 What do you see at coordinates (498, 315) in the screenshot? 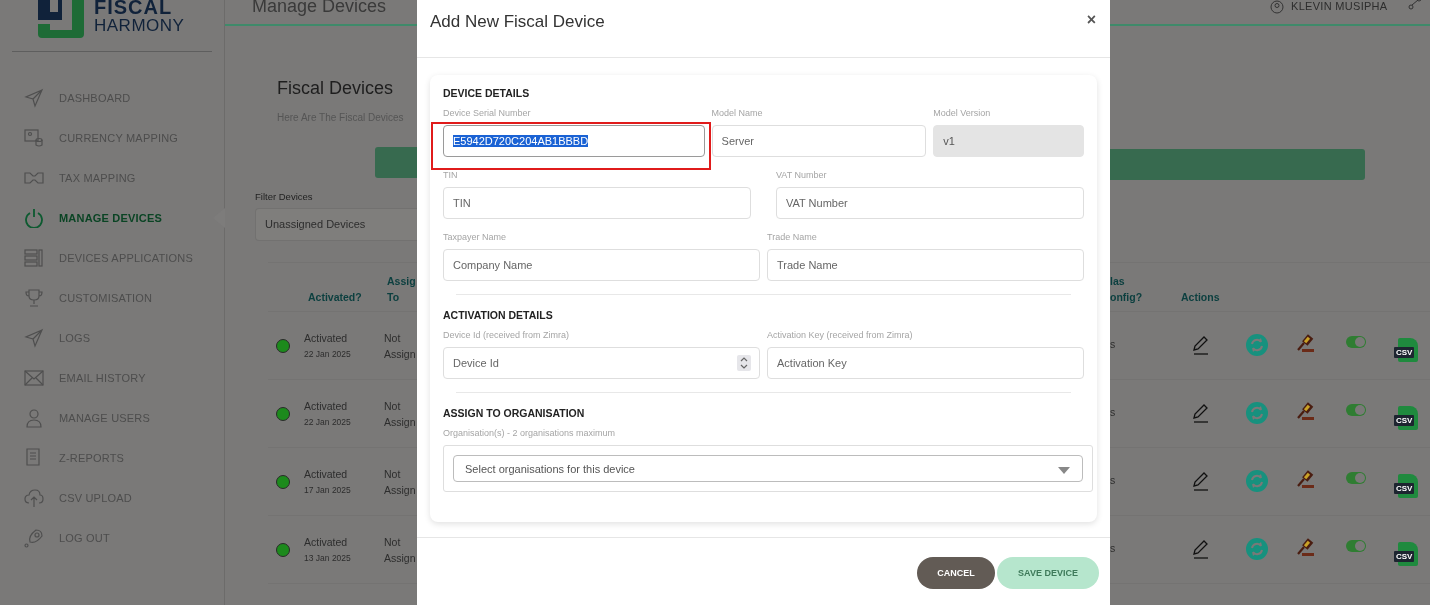
I see `section-title: ACTIVATION DETAILS` at bounding box center [498, 315].